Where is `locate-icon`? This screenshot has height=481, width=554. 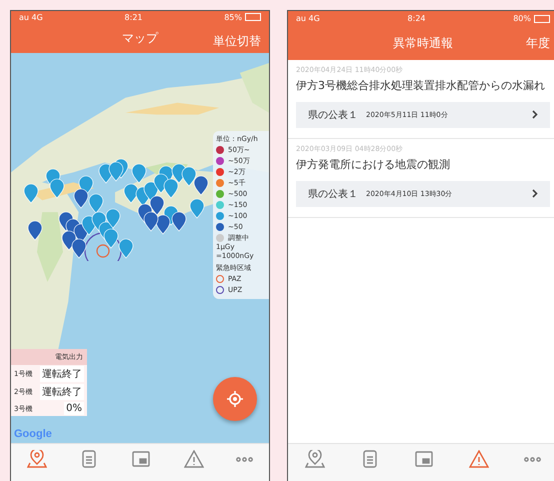 locate-icon is located at coordinates (235, 399).